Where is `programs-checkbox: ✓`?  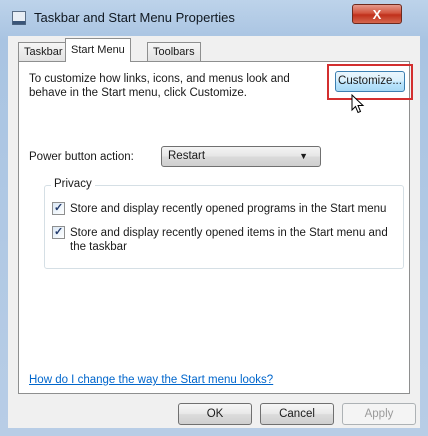
programs-checkbox: ✓ is located at coordinates (58, 208).